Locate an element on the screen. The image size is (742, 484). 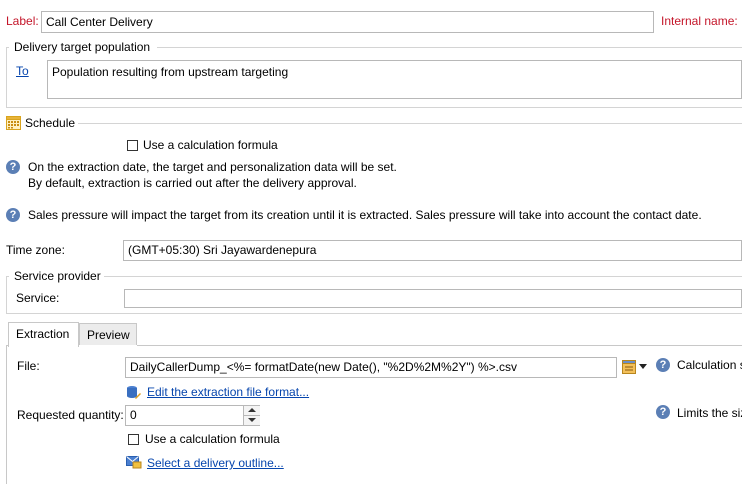
internal-name-caption: Internal name: is located at coordinates (699, 21).